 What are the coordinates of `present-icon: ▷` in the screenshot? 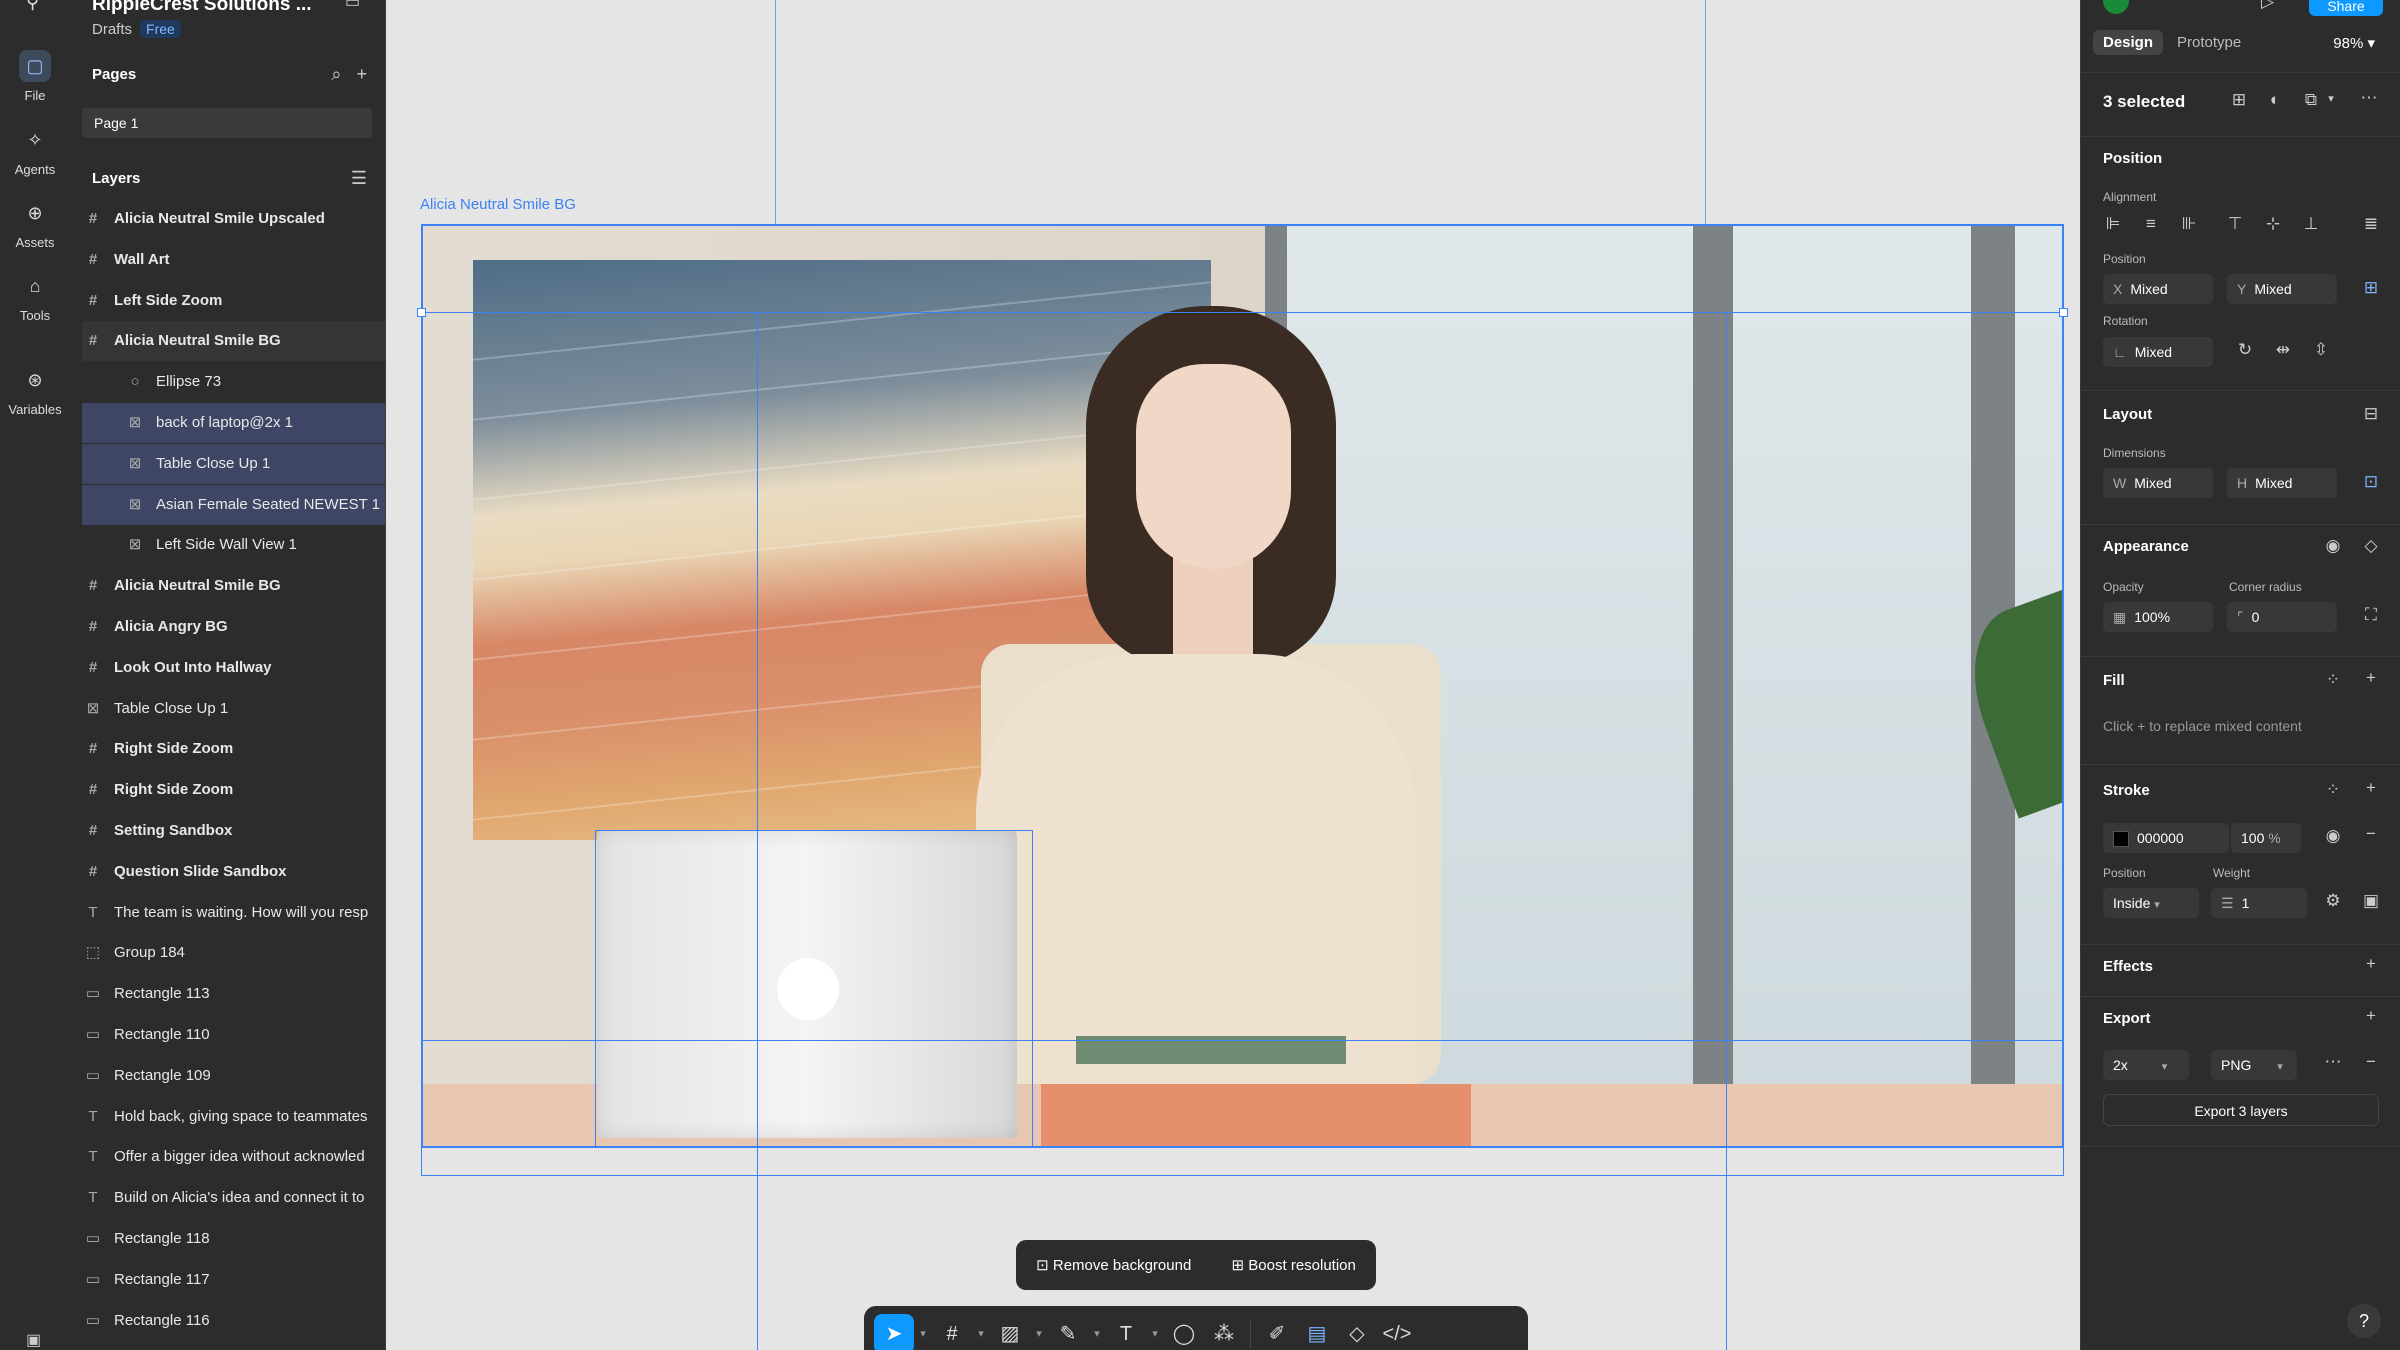 It's located at (2267, 6).